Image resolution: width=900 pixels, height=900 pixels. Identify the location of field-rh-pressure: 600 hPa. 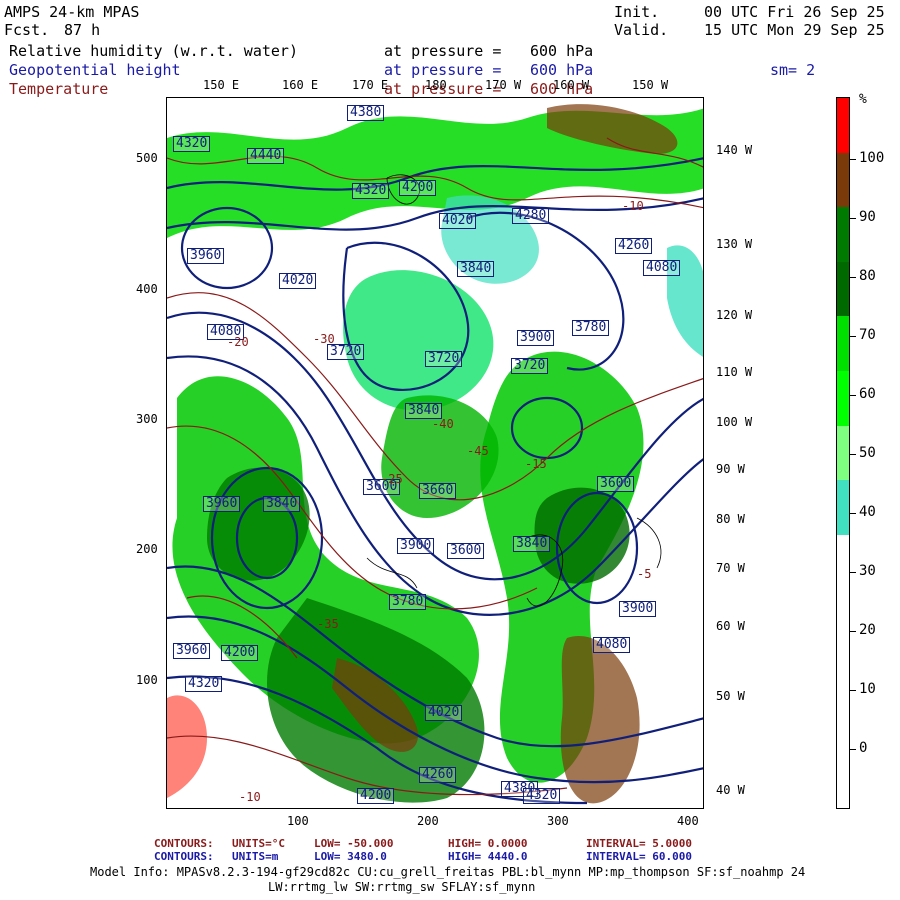
(562, 51).